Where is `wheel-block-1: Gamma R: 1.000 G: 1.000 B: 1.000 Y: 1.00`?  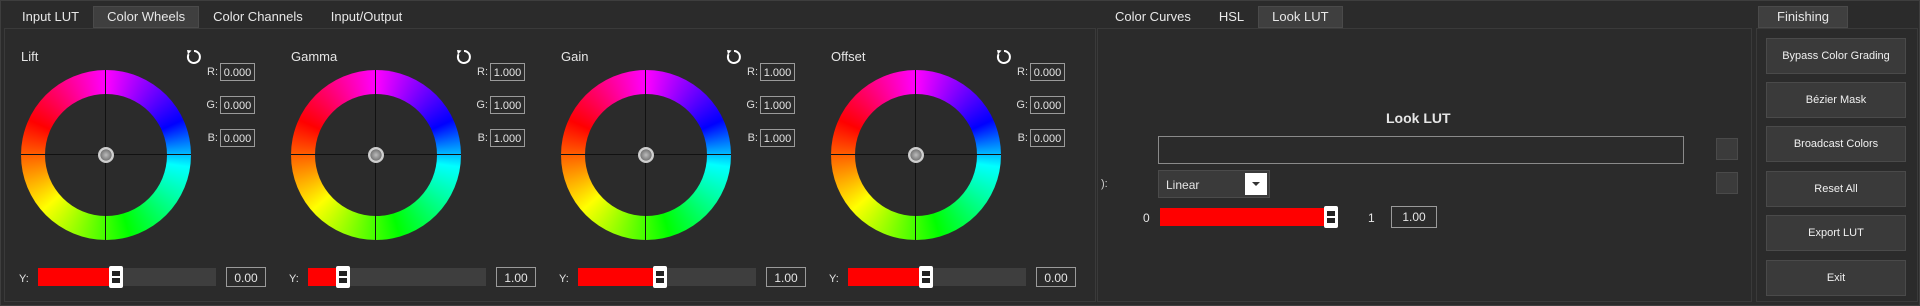 wheel-block-1: Gamma R: 1.000 G: 1.000 B: 1.000 Y: 1.00 is located at coordinates (415, 167).